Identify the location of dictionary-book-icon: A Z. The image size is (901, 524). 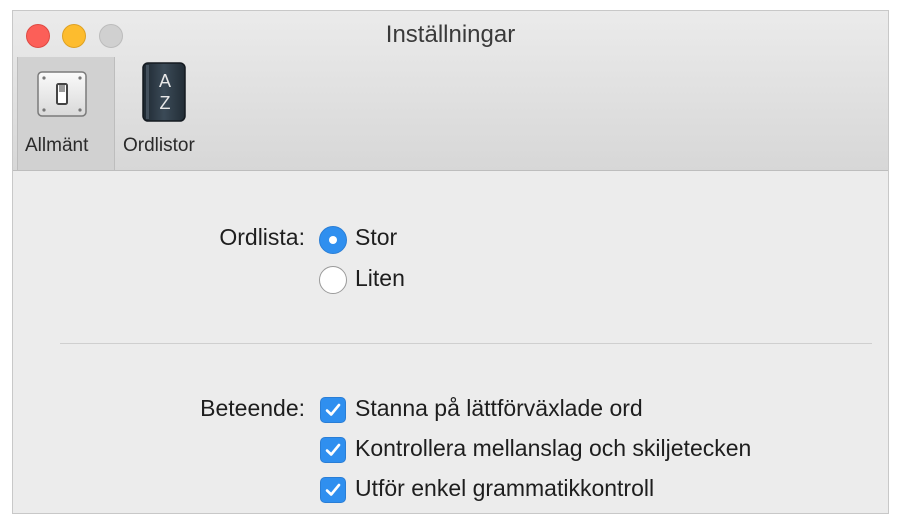
(164, 94).